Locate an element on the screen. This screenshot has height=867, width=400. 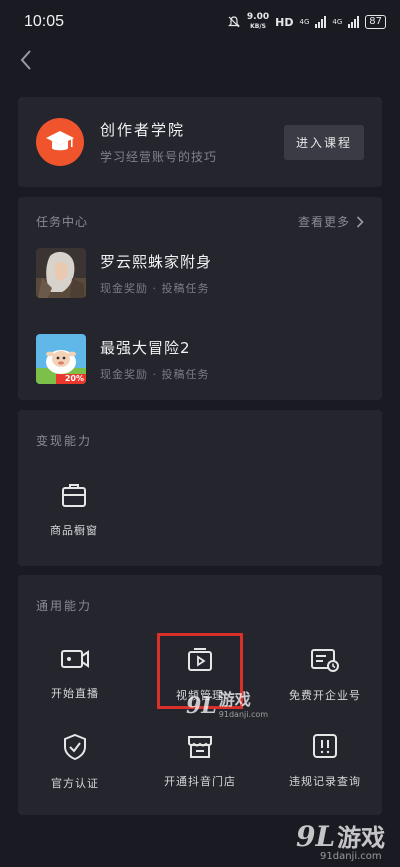
feature-open-store: 开通抖音门店 is located at coordinates (200, 761).